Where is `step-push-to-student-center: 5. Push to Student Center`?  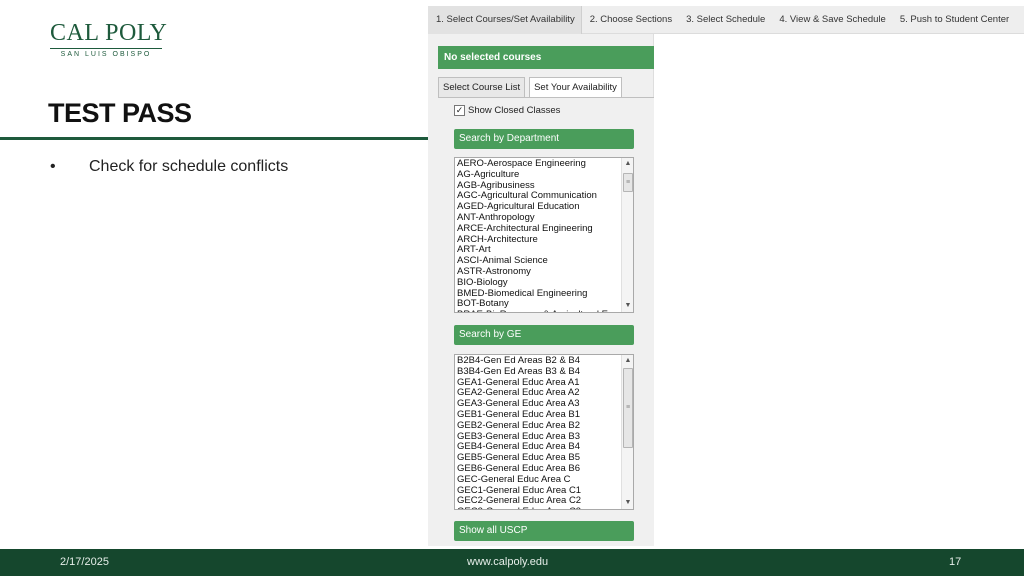 step-push-to-student-center: 5. Push to Student Center is located at coordinates (953, 20).